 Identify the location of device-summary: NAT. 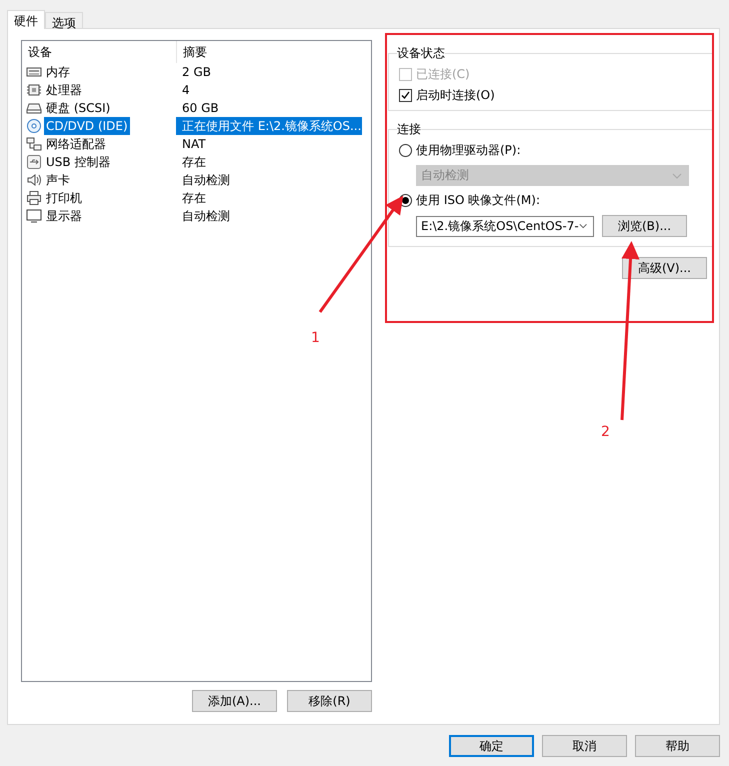
(269, 144).